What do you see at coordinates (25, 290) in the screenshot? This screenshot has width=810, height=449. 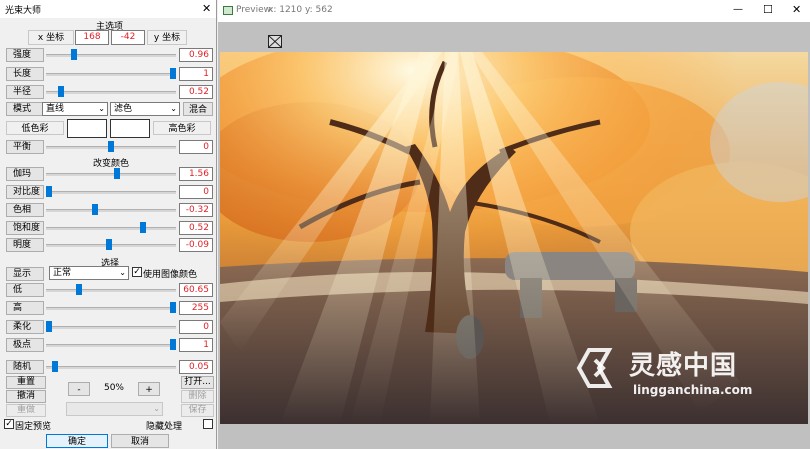 I see `slider-label: 低` at bounding box center [25, 290].